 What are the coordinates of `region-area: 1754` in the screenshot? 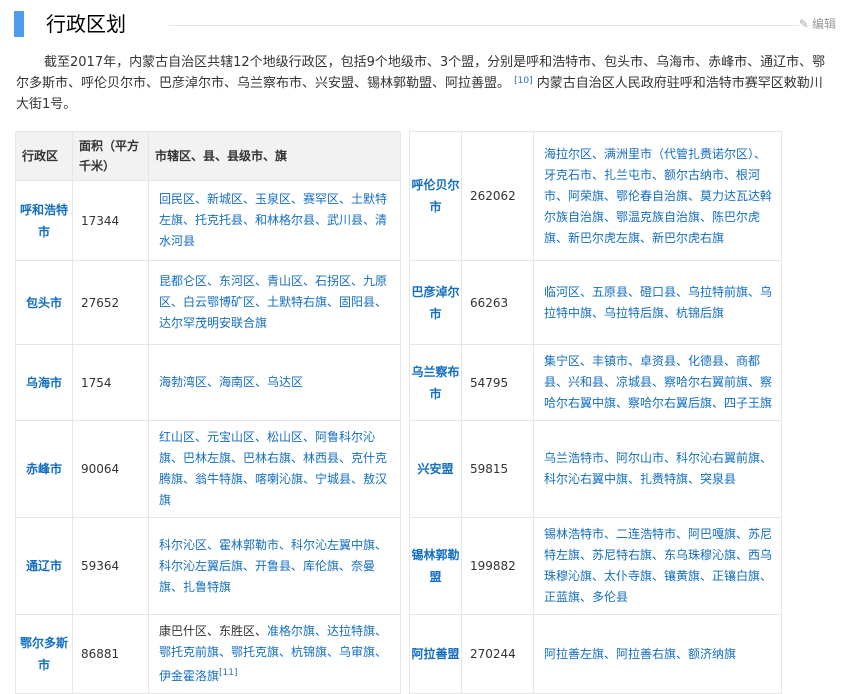 It's located at (110, 382).